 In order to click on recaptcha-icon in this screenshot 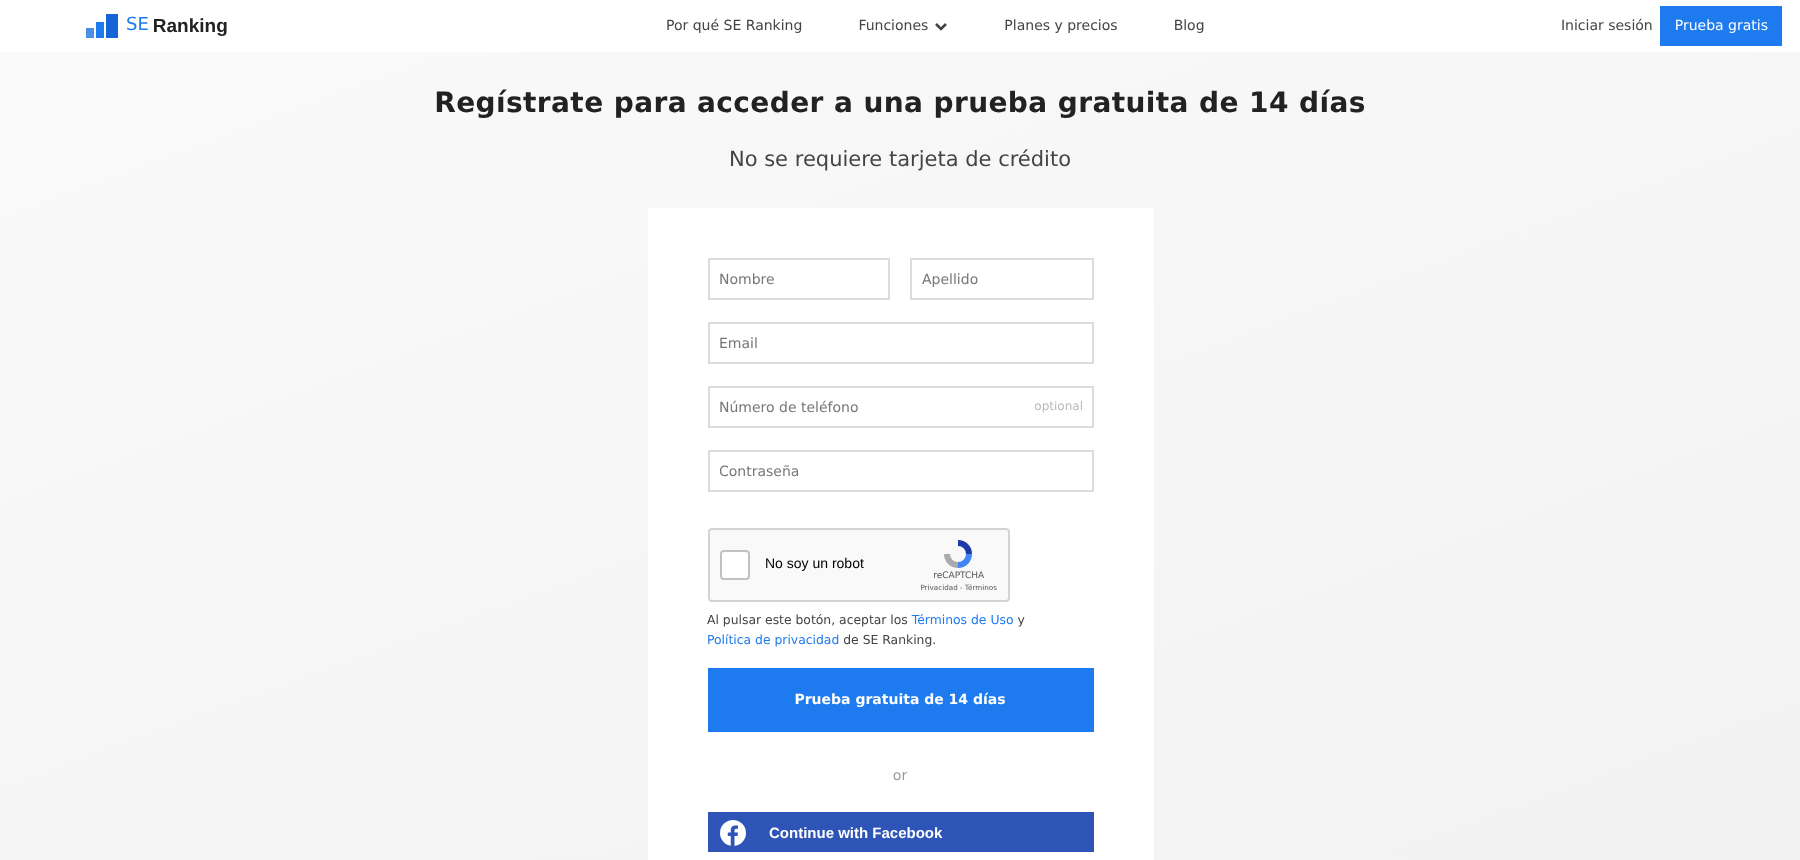, I will do `click(958, 554)`.